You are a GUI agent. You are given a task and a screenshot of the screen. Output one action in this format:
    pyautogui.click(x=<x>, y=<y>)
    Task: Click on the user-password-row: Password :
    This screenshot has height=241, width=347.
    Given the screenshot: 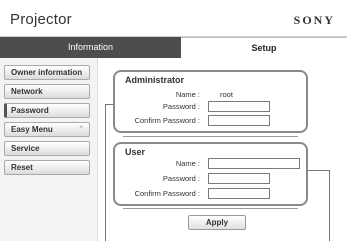 What is the action you would take?
    pyautogui.click(x=210, y=179)
    